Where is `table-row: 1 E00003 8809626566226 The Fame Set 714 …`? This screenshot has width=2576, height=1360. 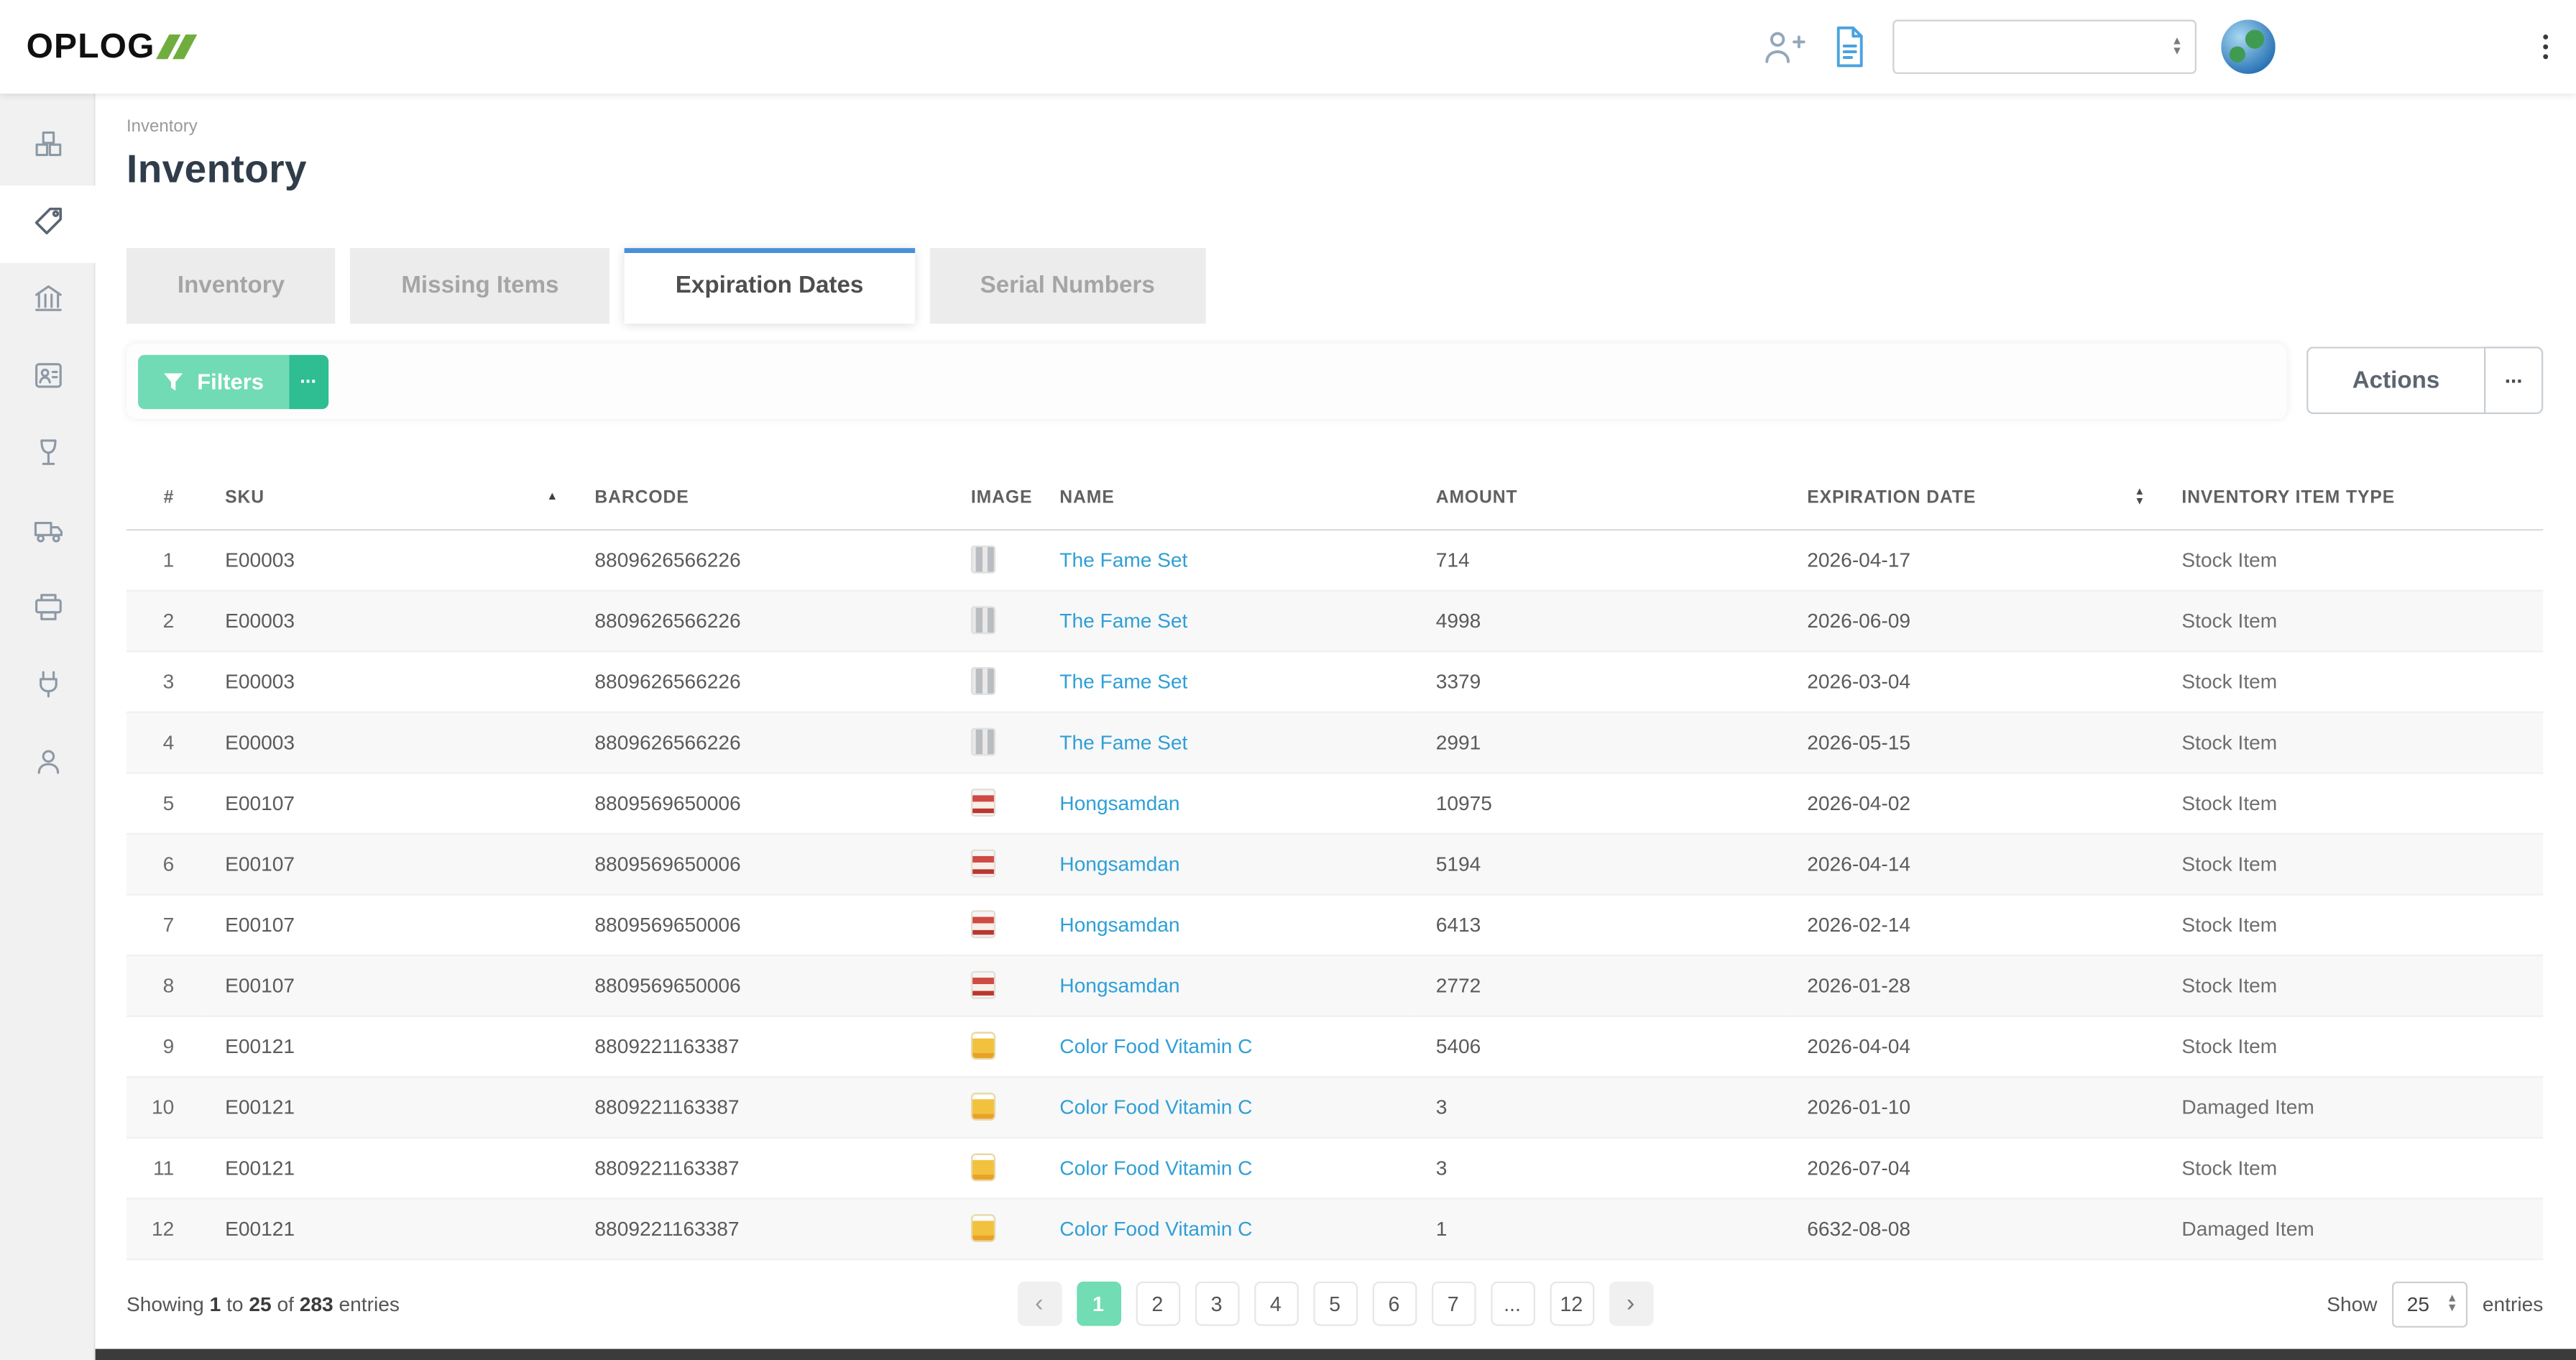
table-row: 1 E00003 8809626566226 The Fame Set 714 … is located at coordinates (1335, 560).